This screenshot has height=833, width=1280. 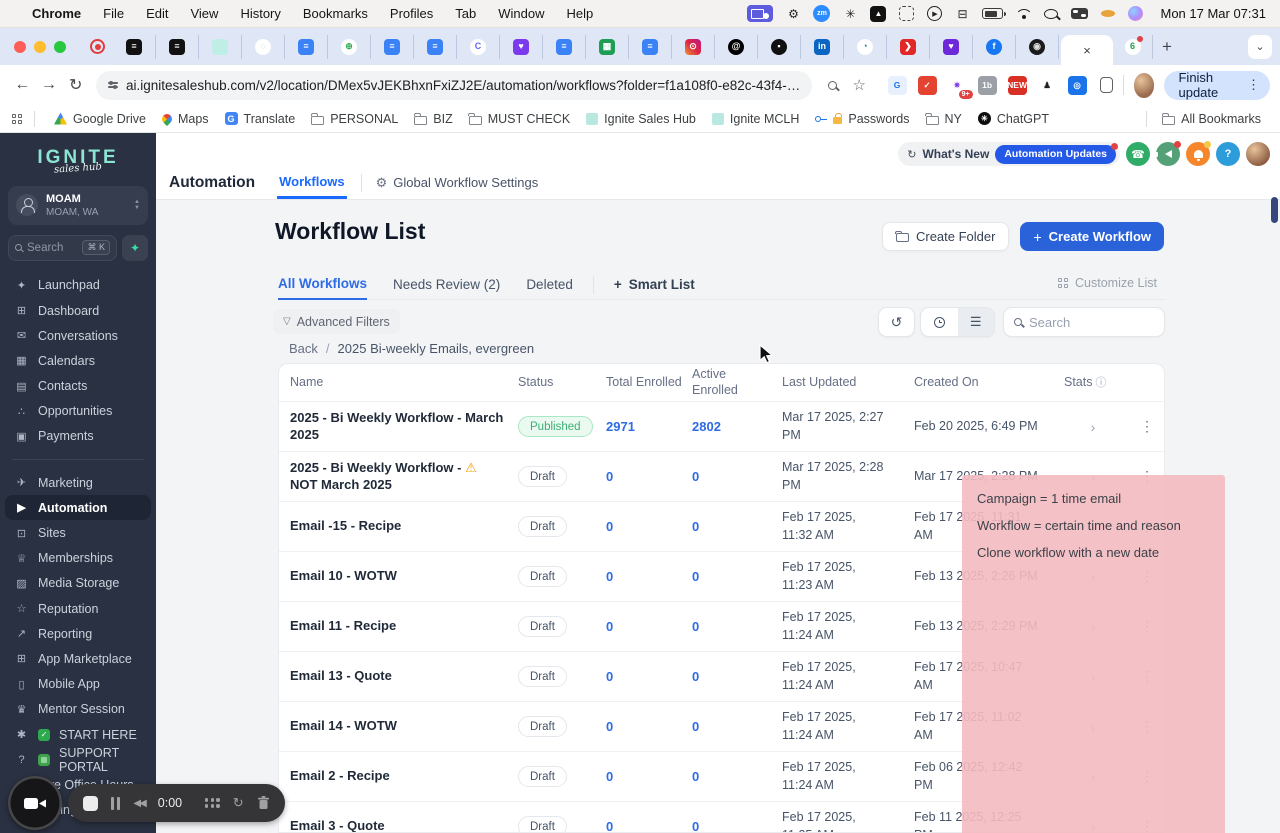 What do you see at coordinates (78, 709) in the screenshot?
I see `sidebar-item-mentor-session: ♛ Mentor Session` at bounding box center [78, 709].